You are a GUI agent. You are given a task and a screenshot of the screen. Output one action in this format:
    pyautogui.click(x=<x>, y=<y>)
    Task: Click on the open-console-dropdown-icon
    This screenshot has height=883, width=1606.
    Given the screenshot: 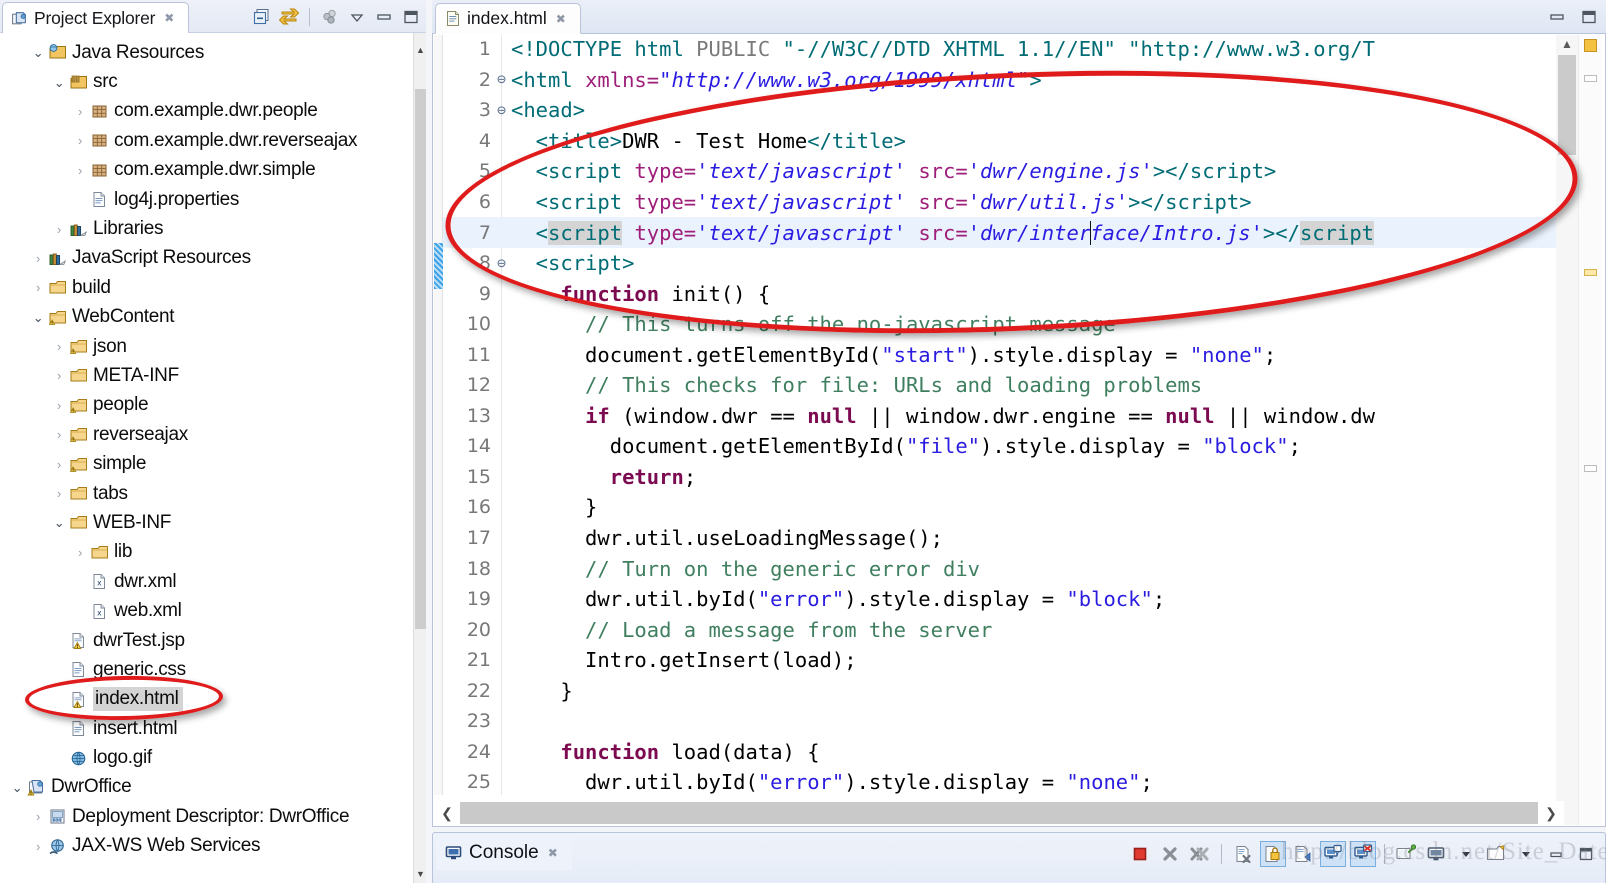 What is the action you would take?
    pyautogui.click(x=1526, y=854)
    